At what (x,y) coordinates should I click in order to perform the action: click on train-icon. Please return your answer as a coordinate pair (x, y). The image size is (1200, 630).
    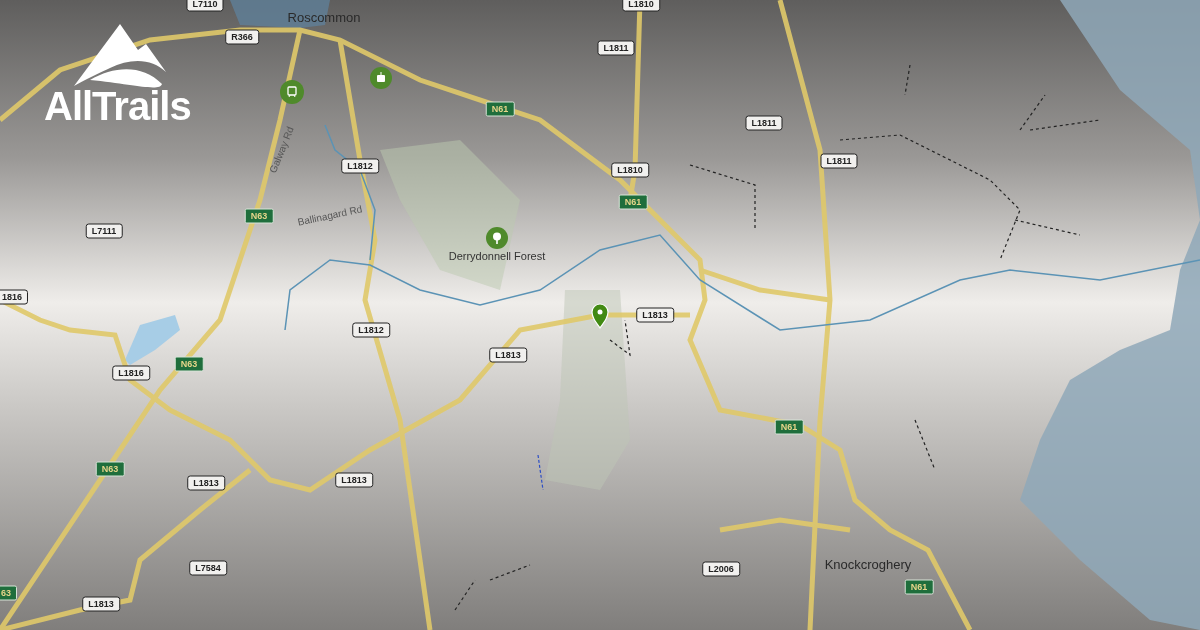
    Looking at the image, I should click on (292, 92).